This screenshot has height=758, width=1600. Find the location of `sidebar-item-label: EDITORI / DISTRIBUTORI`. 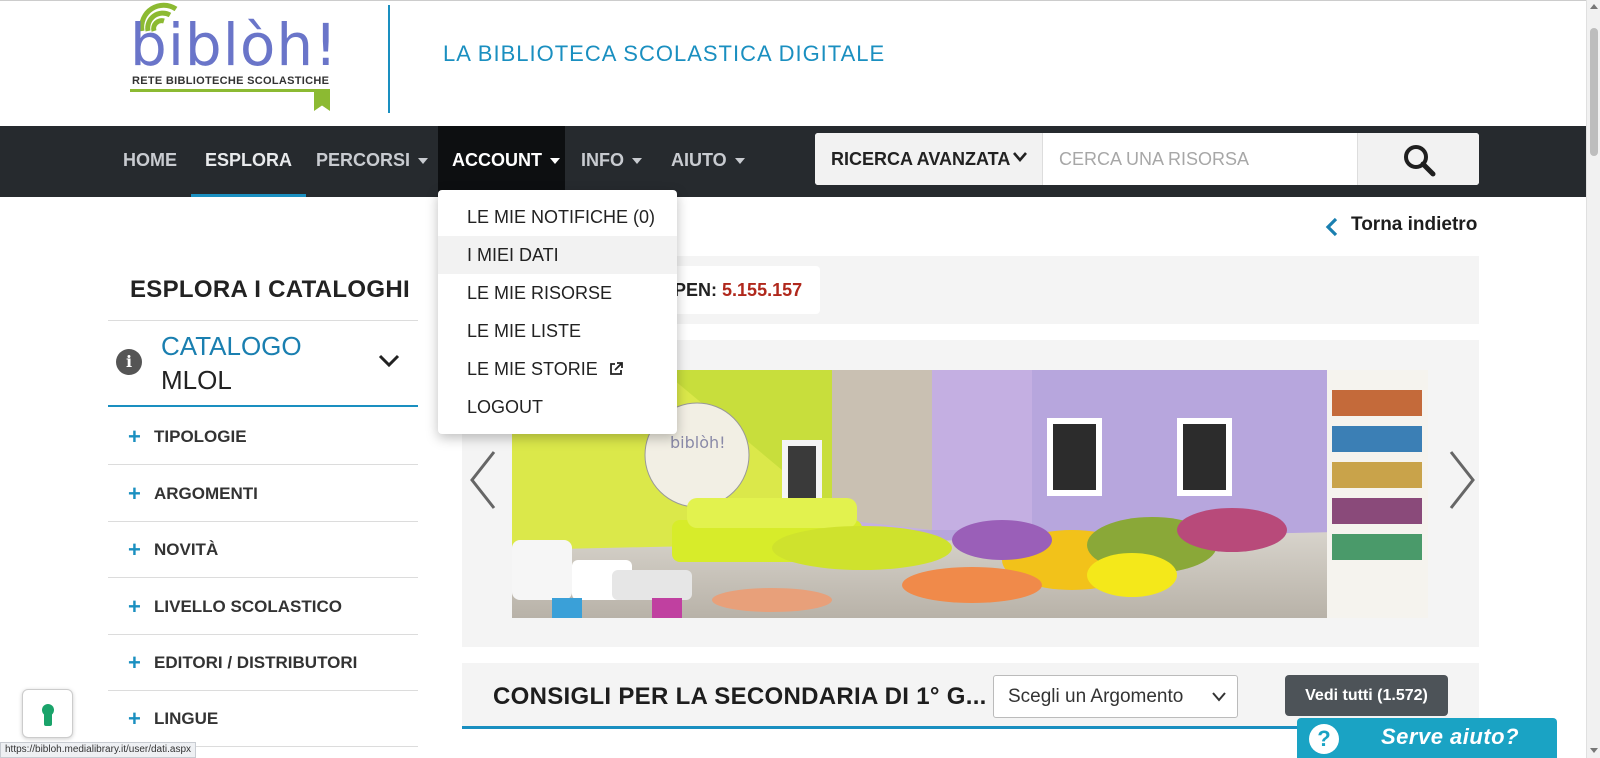

sidebar-item-label: EDITORI / DISTRIBUTORI is located at coordinates (256, 662).